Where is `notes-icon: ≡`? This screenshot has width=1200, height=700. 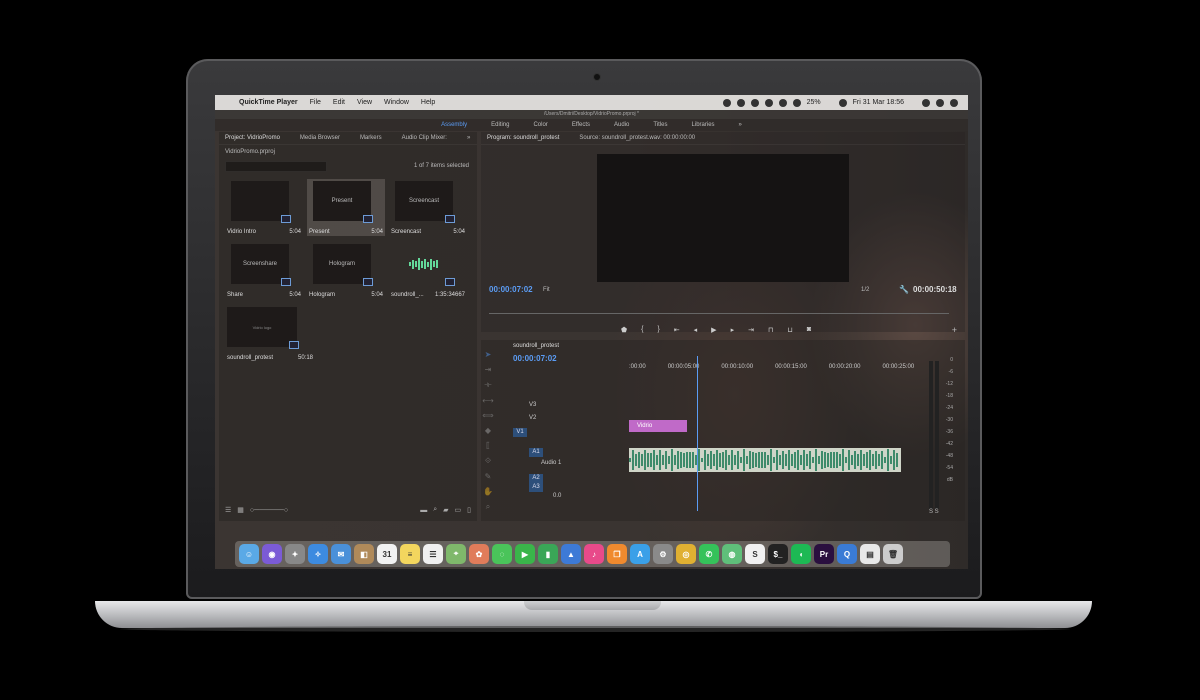
notes-icon: ≡ is located at coordinates (410, 554).